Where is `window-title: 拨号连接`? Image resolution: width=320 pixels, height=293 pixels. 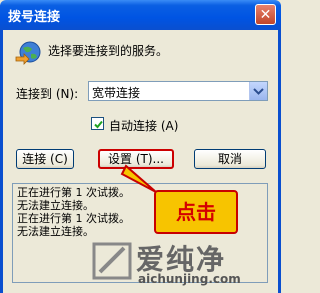
window-title: 拨号连接 is located at coordinates (34, 17).